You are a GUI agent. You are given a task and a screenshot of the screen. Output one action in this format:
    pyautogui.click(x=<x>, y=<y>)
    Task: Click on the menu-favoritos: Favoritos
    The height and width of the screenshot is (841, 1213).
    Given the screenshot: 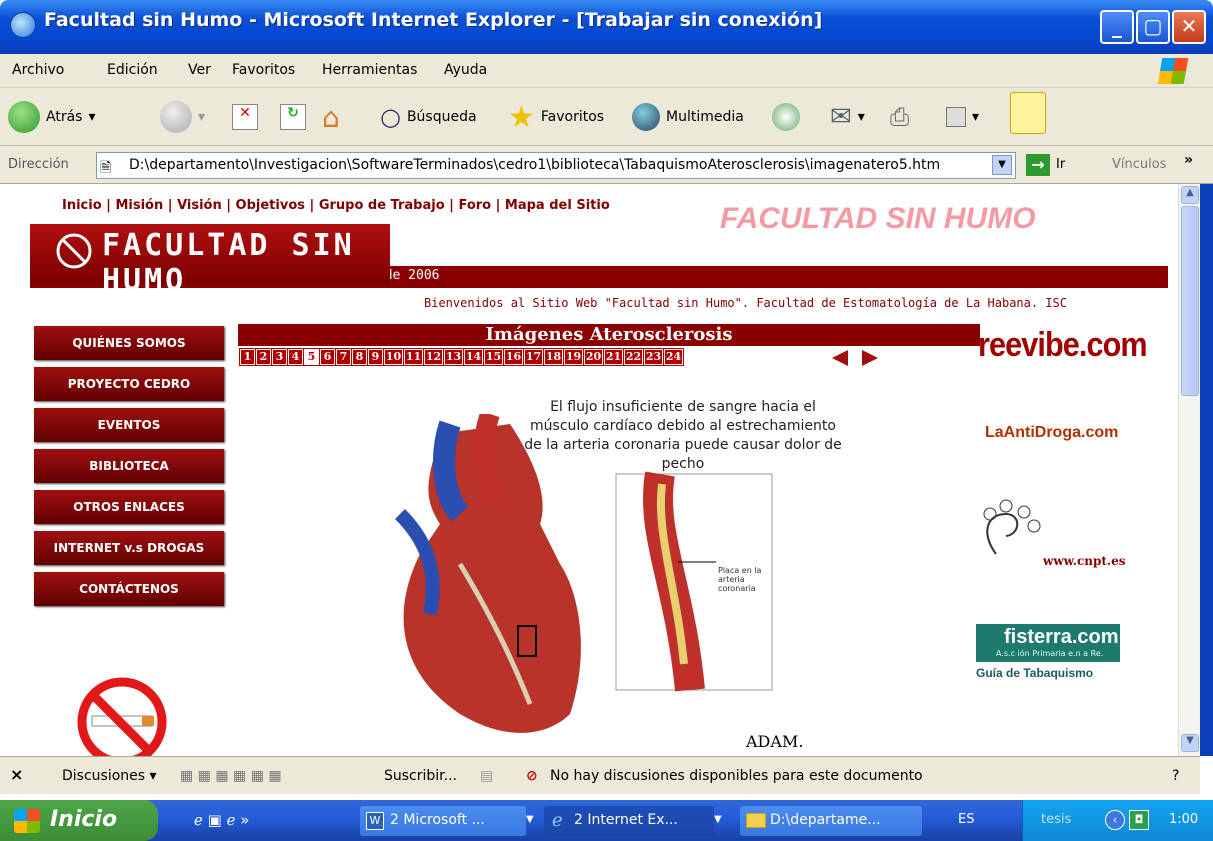 What is the action you would take?
    pyautogui.click(x=263, y=70)
    